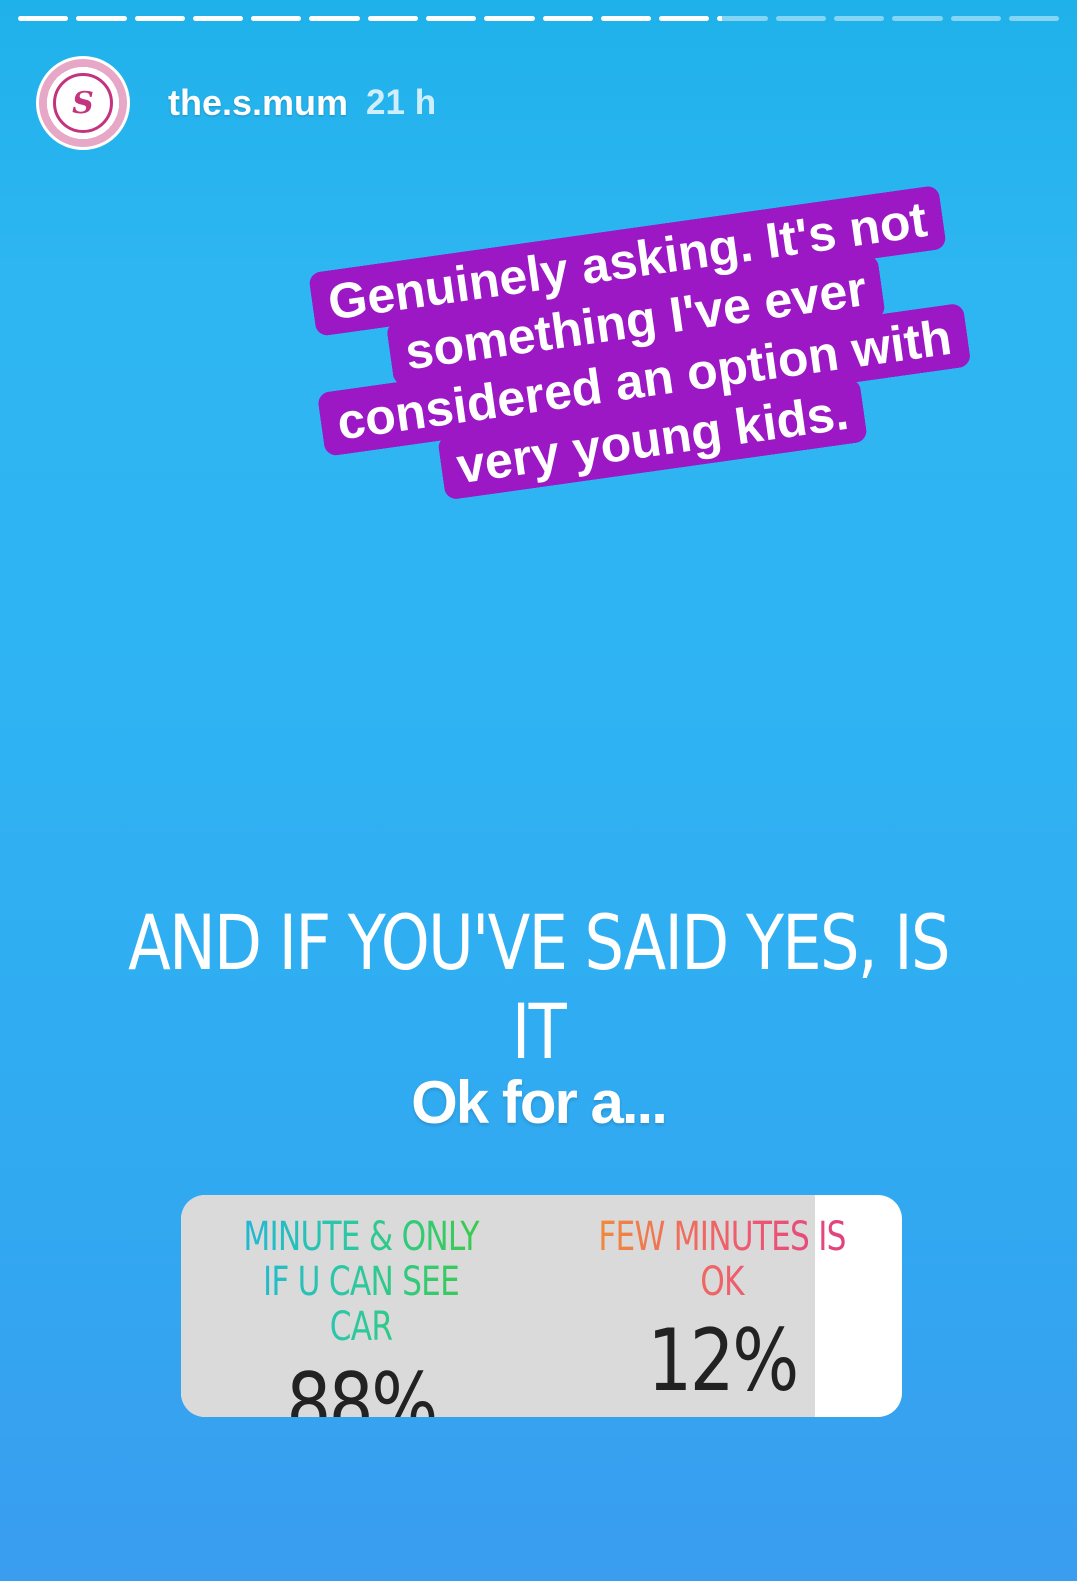 This screenshot has height=1581, width=1077. I want to click on brand-logo-icon: S, so click(83, 103).